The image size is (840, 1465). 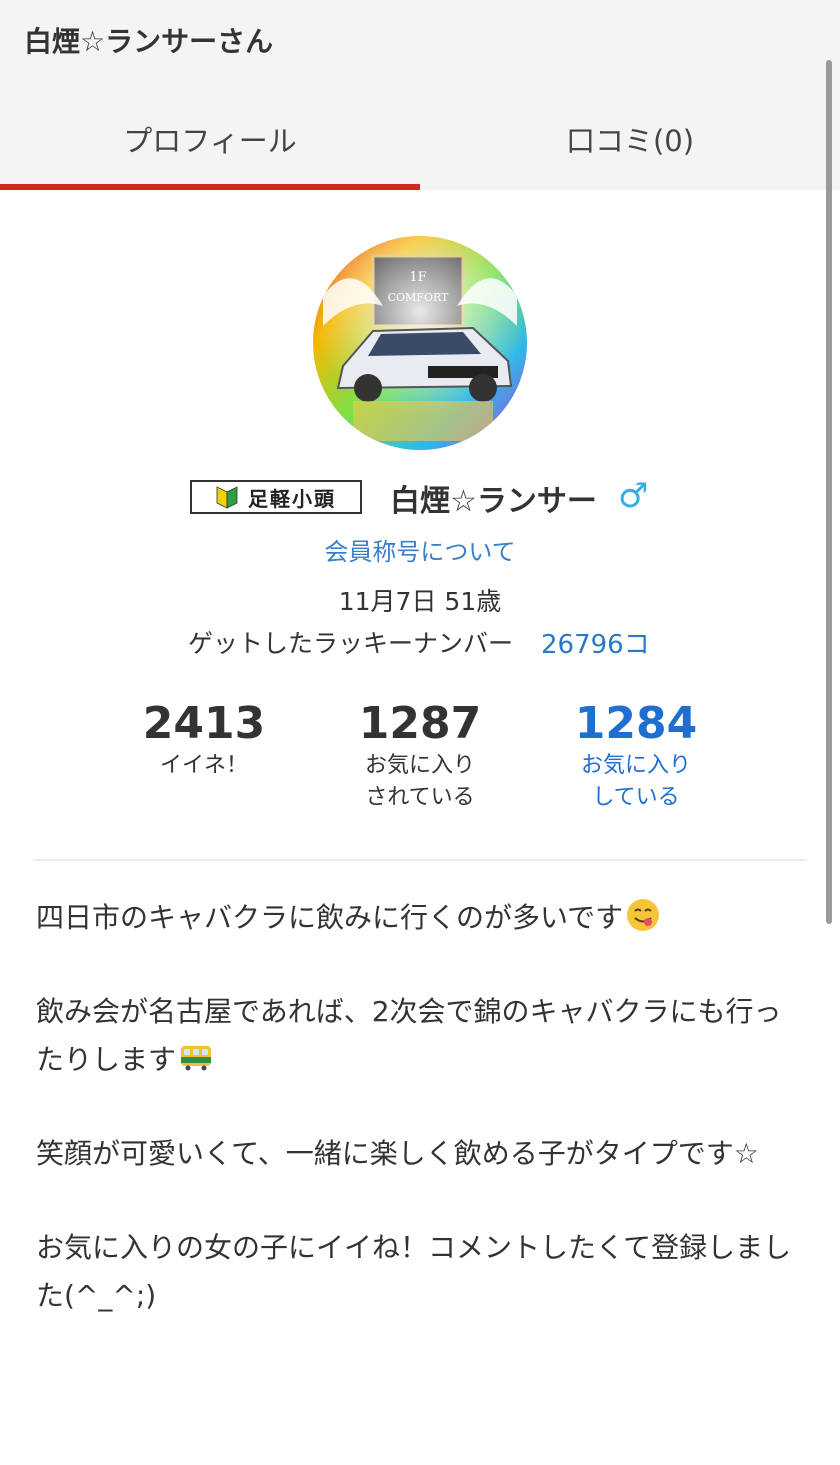 I want to click on header: 白煙☆ランサーさん プロフィール 口コミ(0), so click(x=420, y=95).